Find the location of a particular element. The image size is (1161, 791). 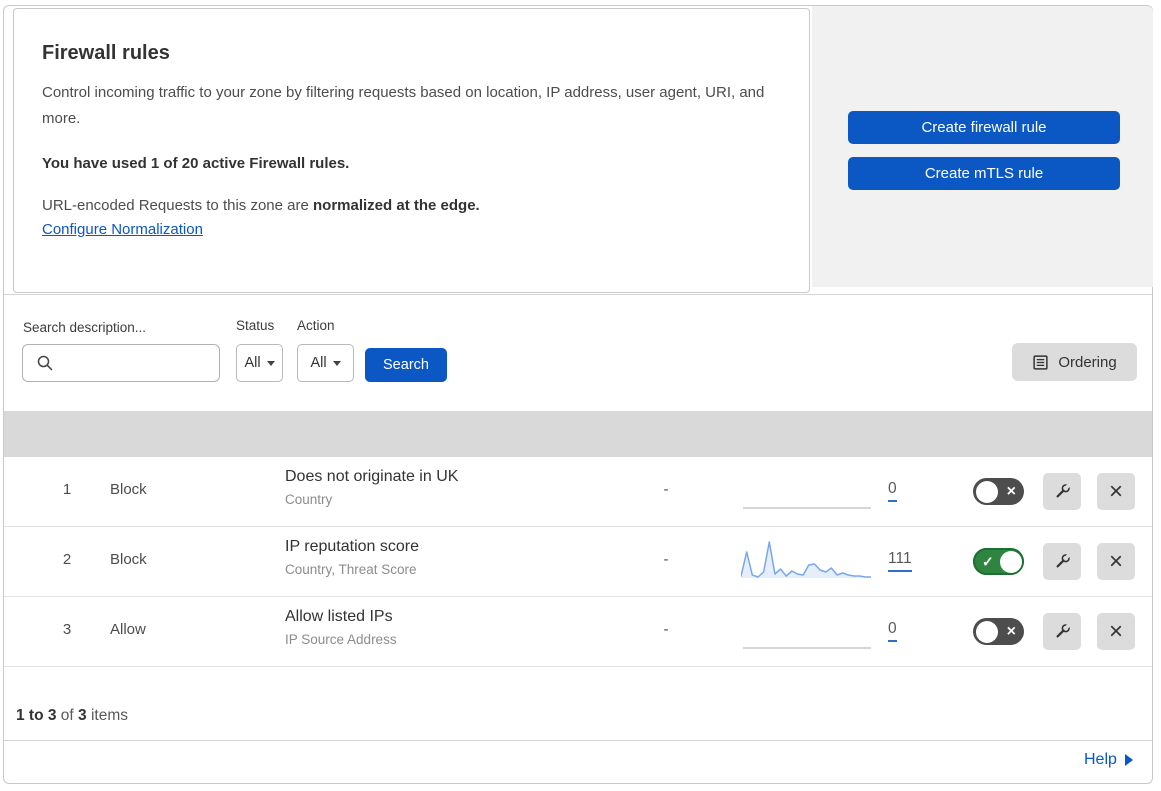

help-label: Help is located at coordinates (1100, 759).